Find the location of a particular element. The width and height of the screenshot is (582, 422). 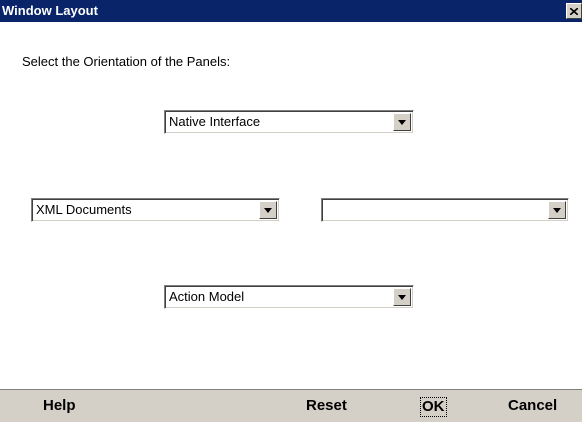

close-button is located at coordinates (574, 11).